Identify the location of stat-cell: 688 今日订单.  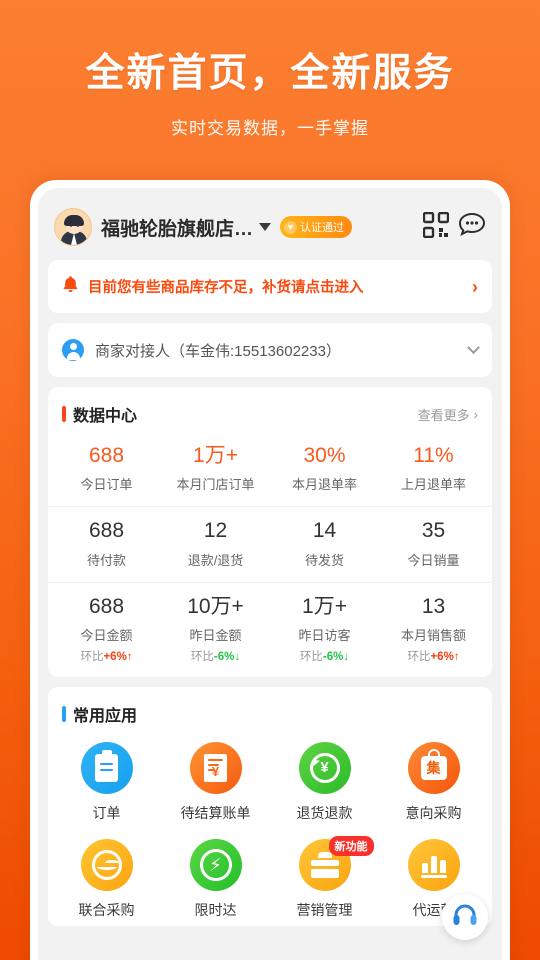
(106, 468).